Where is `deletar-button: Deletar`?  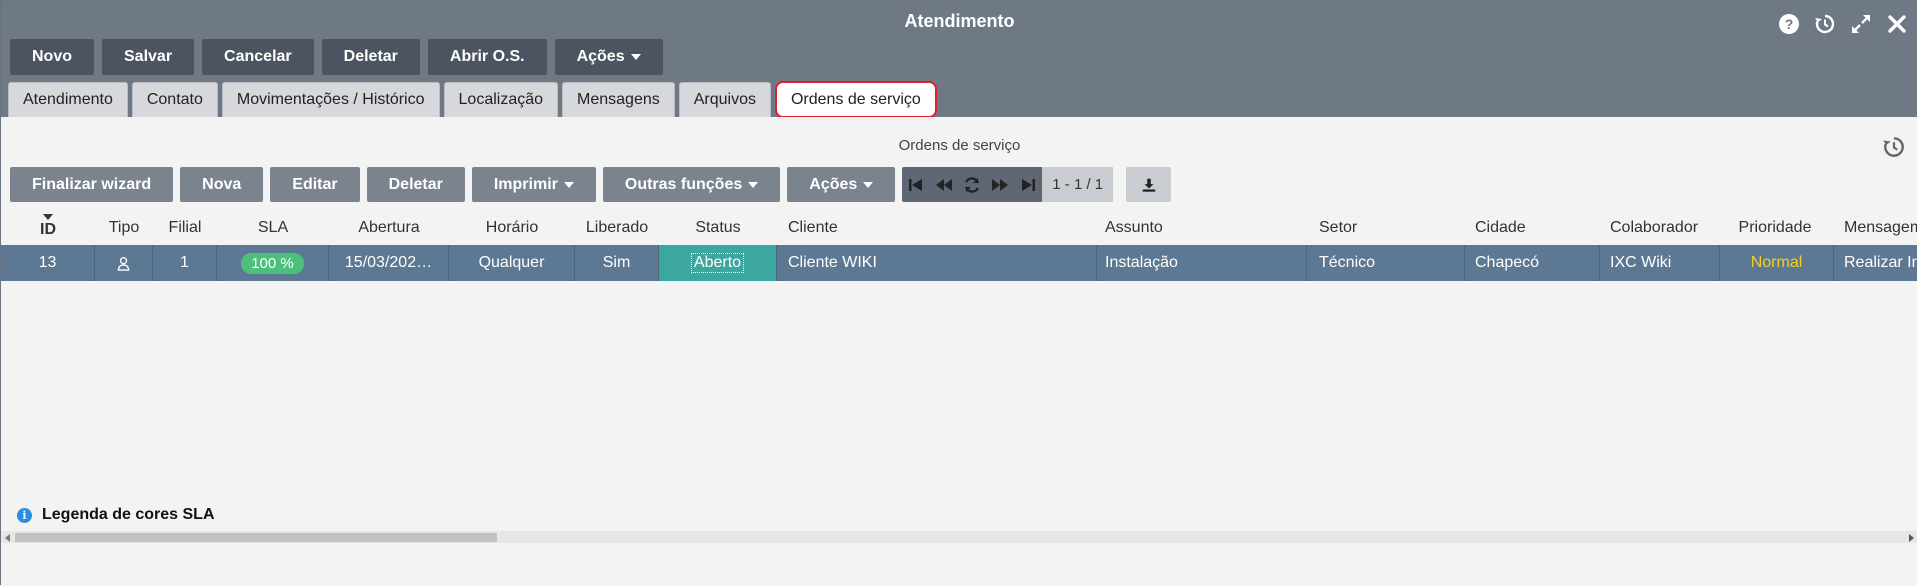 deletar-button: Deletar is located at coordinates (370, 57).